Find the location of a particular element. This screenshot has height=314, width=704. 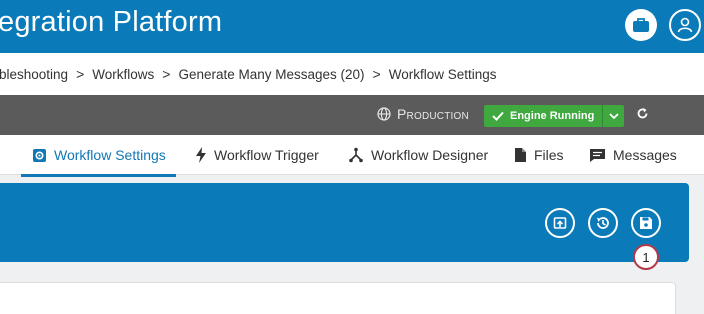

engine-status: Engine Running is located at coordinates (543, 116).